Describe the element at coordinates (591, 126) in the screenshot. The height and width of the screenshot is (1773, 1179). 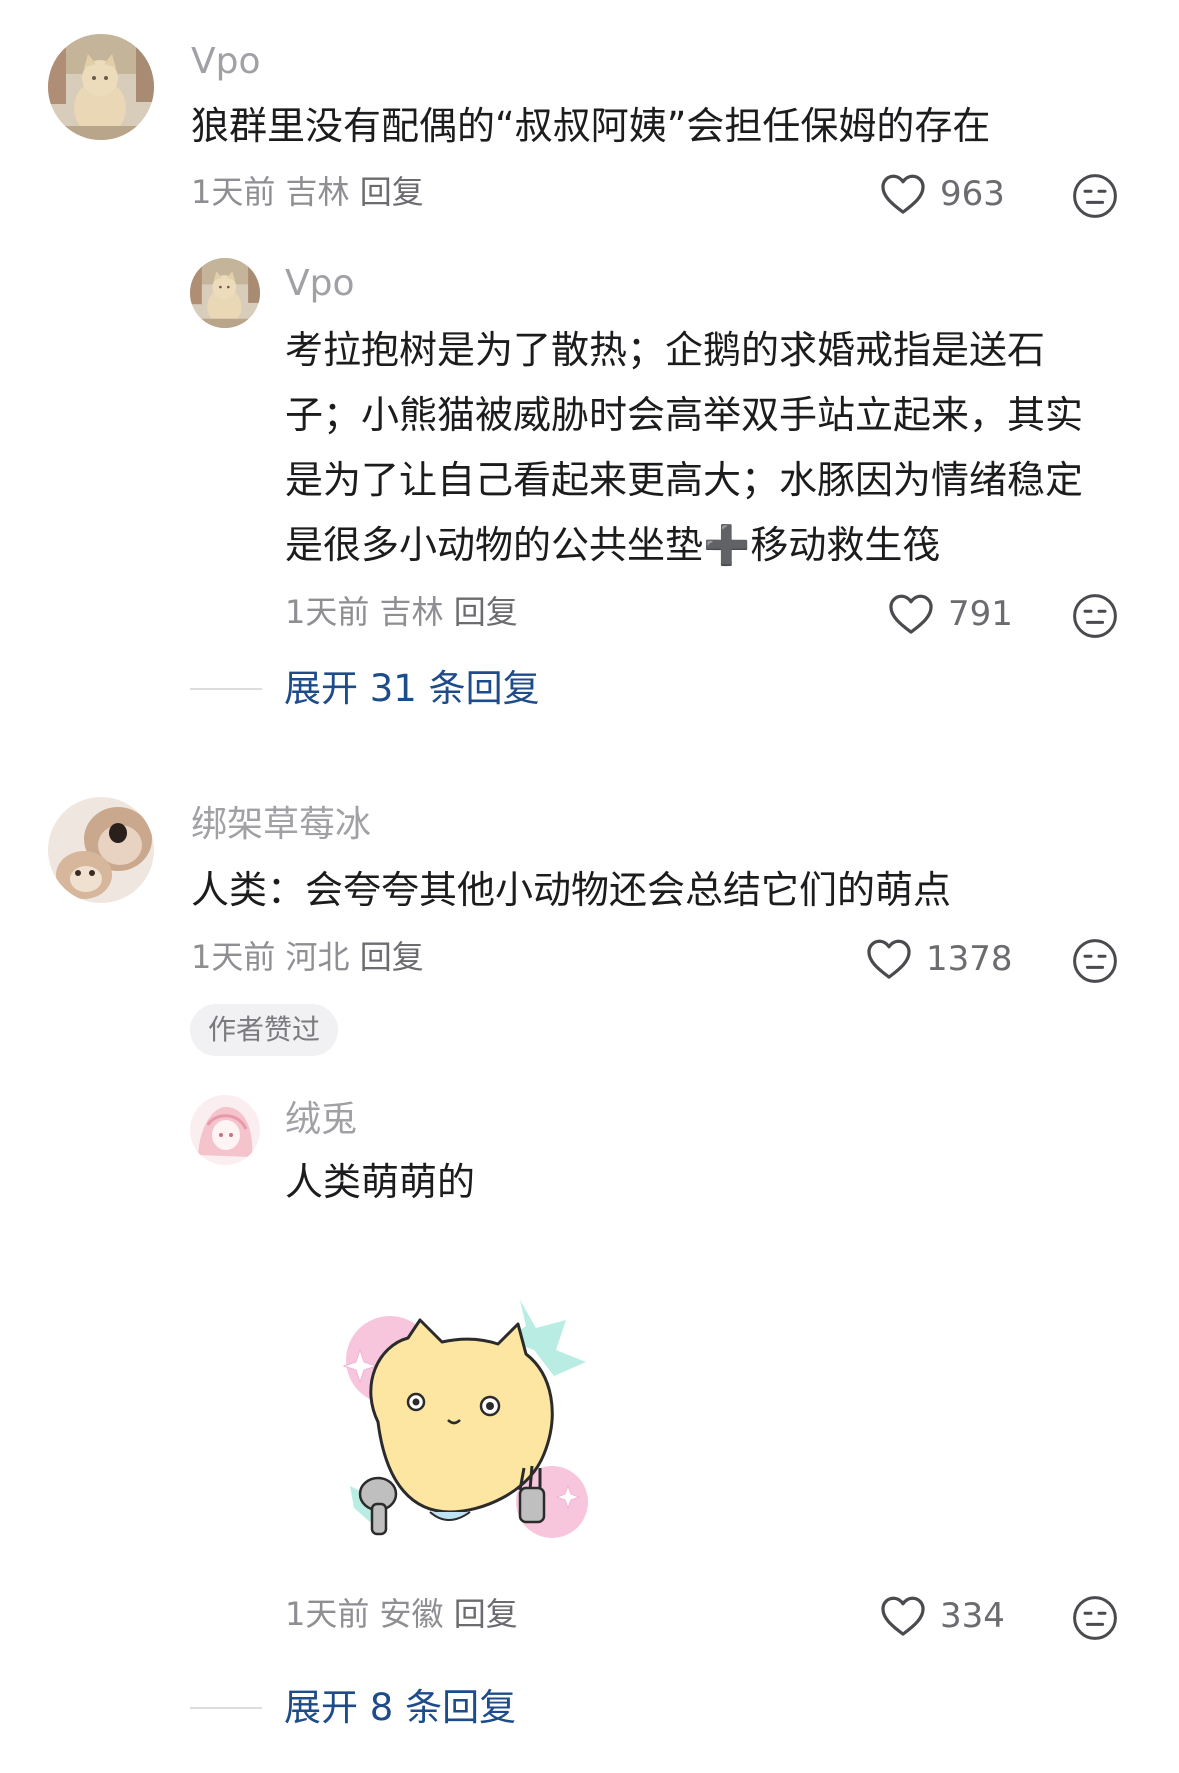
I see `comment-text: 狼群里没有配偶的“叔叔阿姨”会担任保姆的存在` at that location.